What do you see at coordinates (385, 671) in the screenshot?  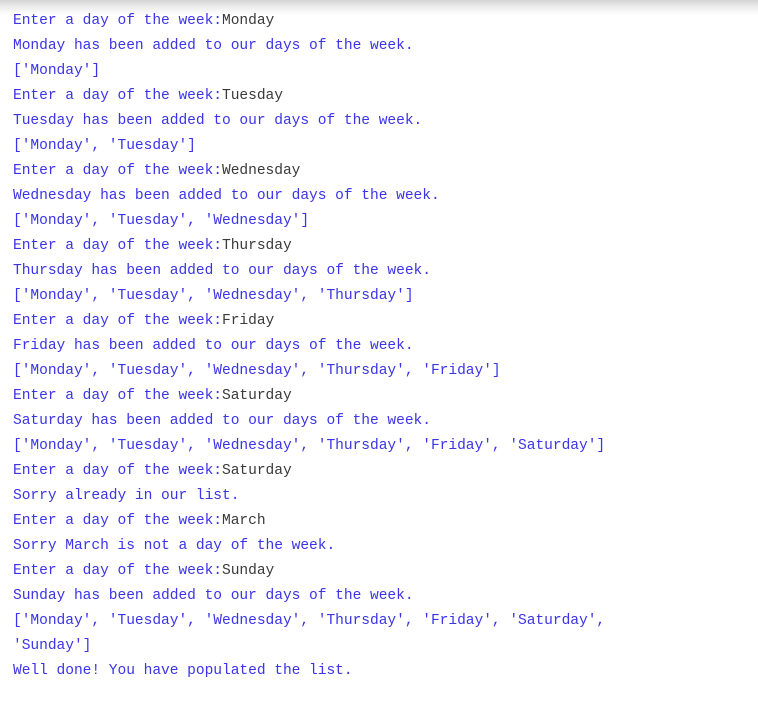 I see `console-output-line: Well done! You have populated the list.` at bounding box center [385, 671].